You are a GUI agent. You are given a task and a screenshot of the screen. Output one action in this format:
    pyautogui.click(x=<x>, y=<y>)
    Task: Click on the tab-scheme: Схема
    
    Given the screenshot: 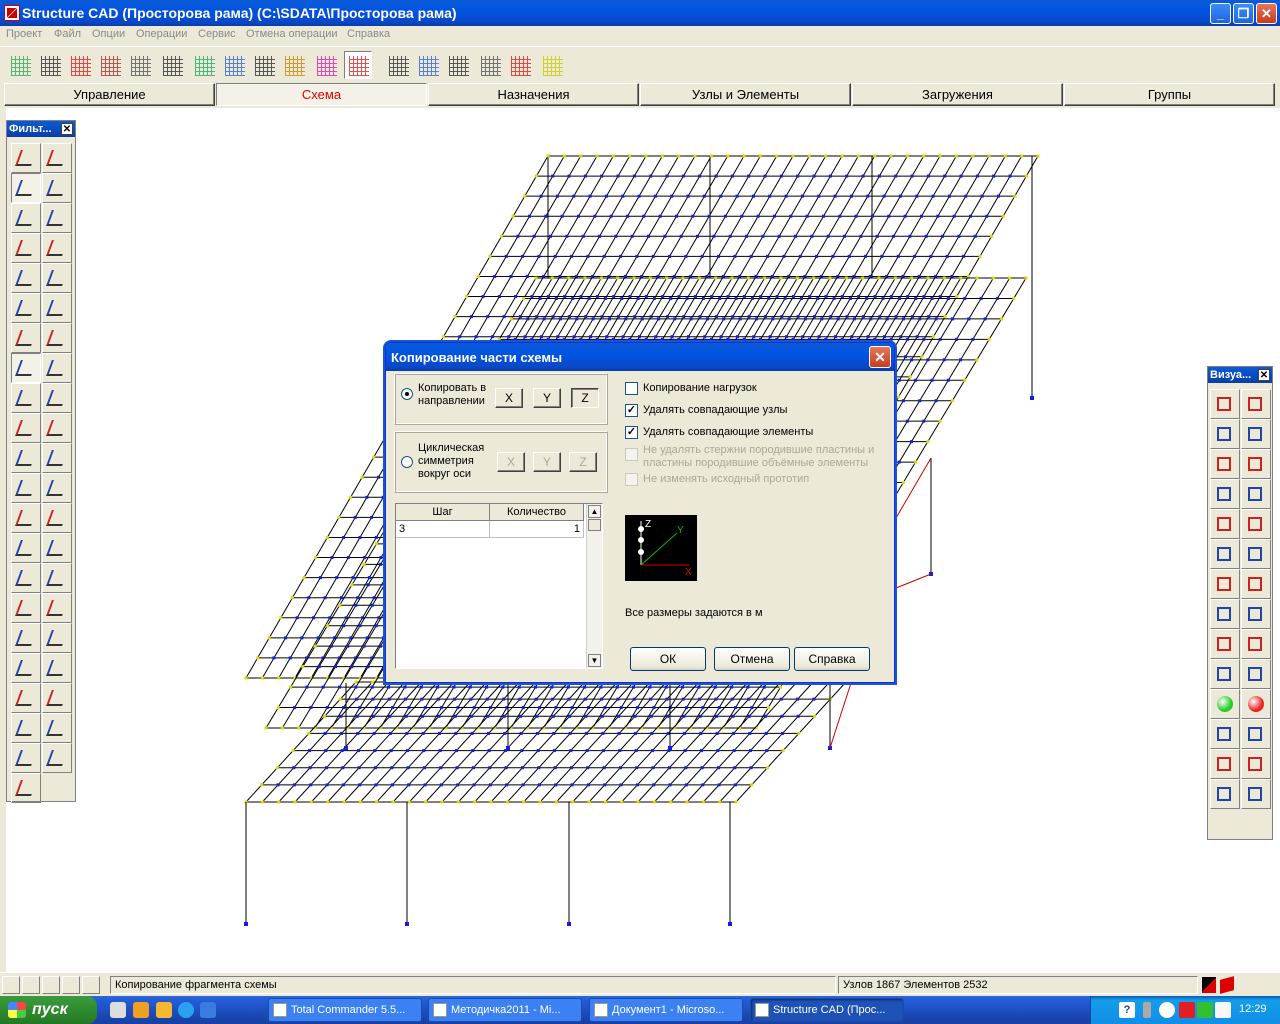 What is the action you would take?
    pyautogui.click(x=321, y=94)
    